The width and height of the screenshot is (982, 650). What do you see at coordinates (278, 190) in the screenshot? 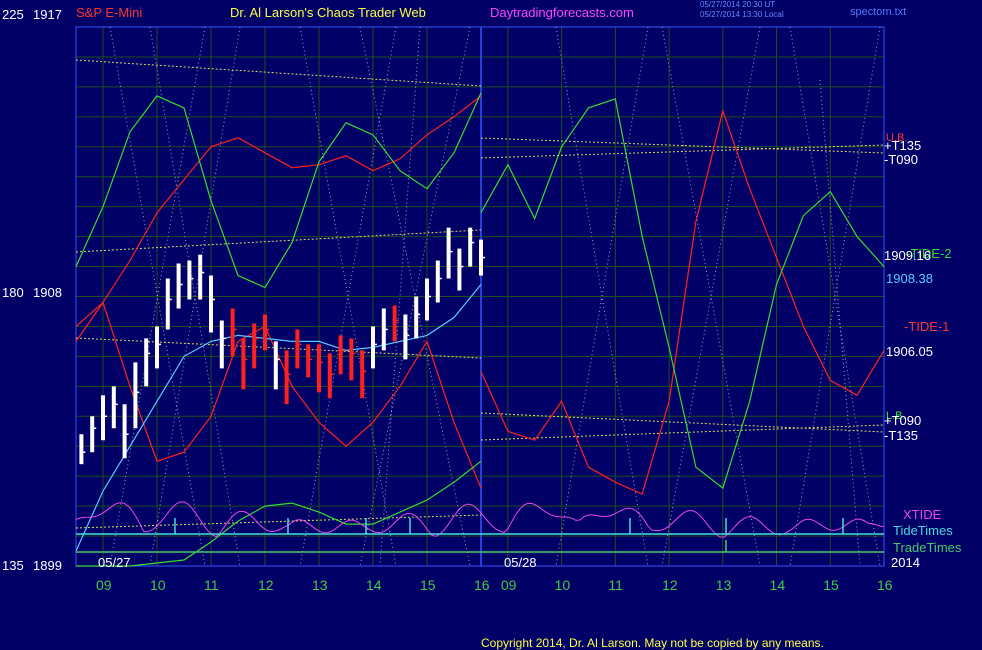
I see `series-line-tide2-day1` at bounding box center [278, 190].